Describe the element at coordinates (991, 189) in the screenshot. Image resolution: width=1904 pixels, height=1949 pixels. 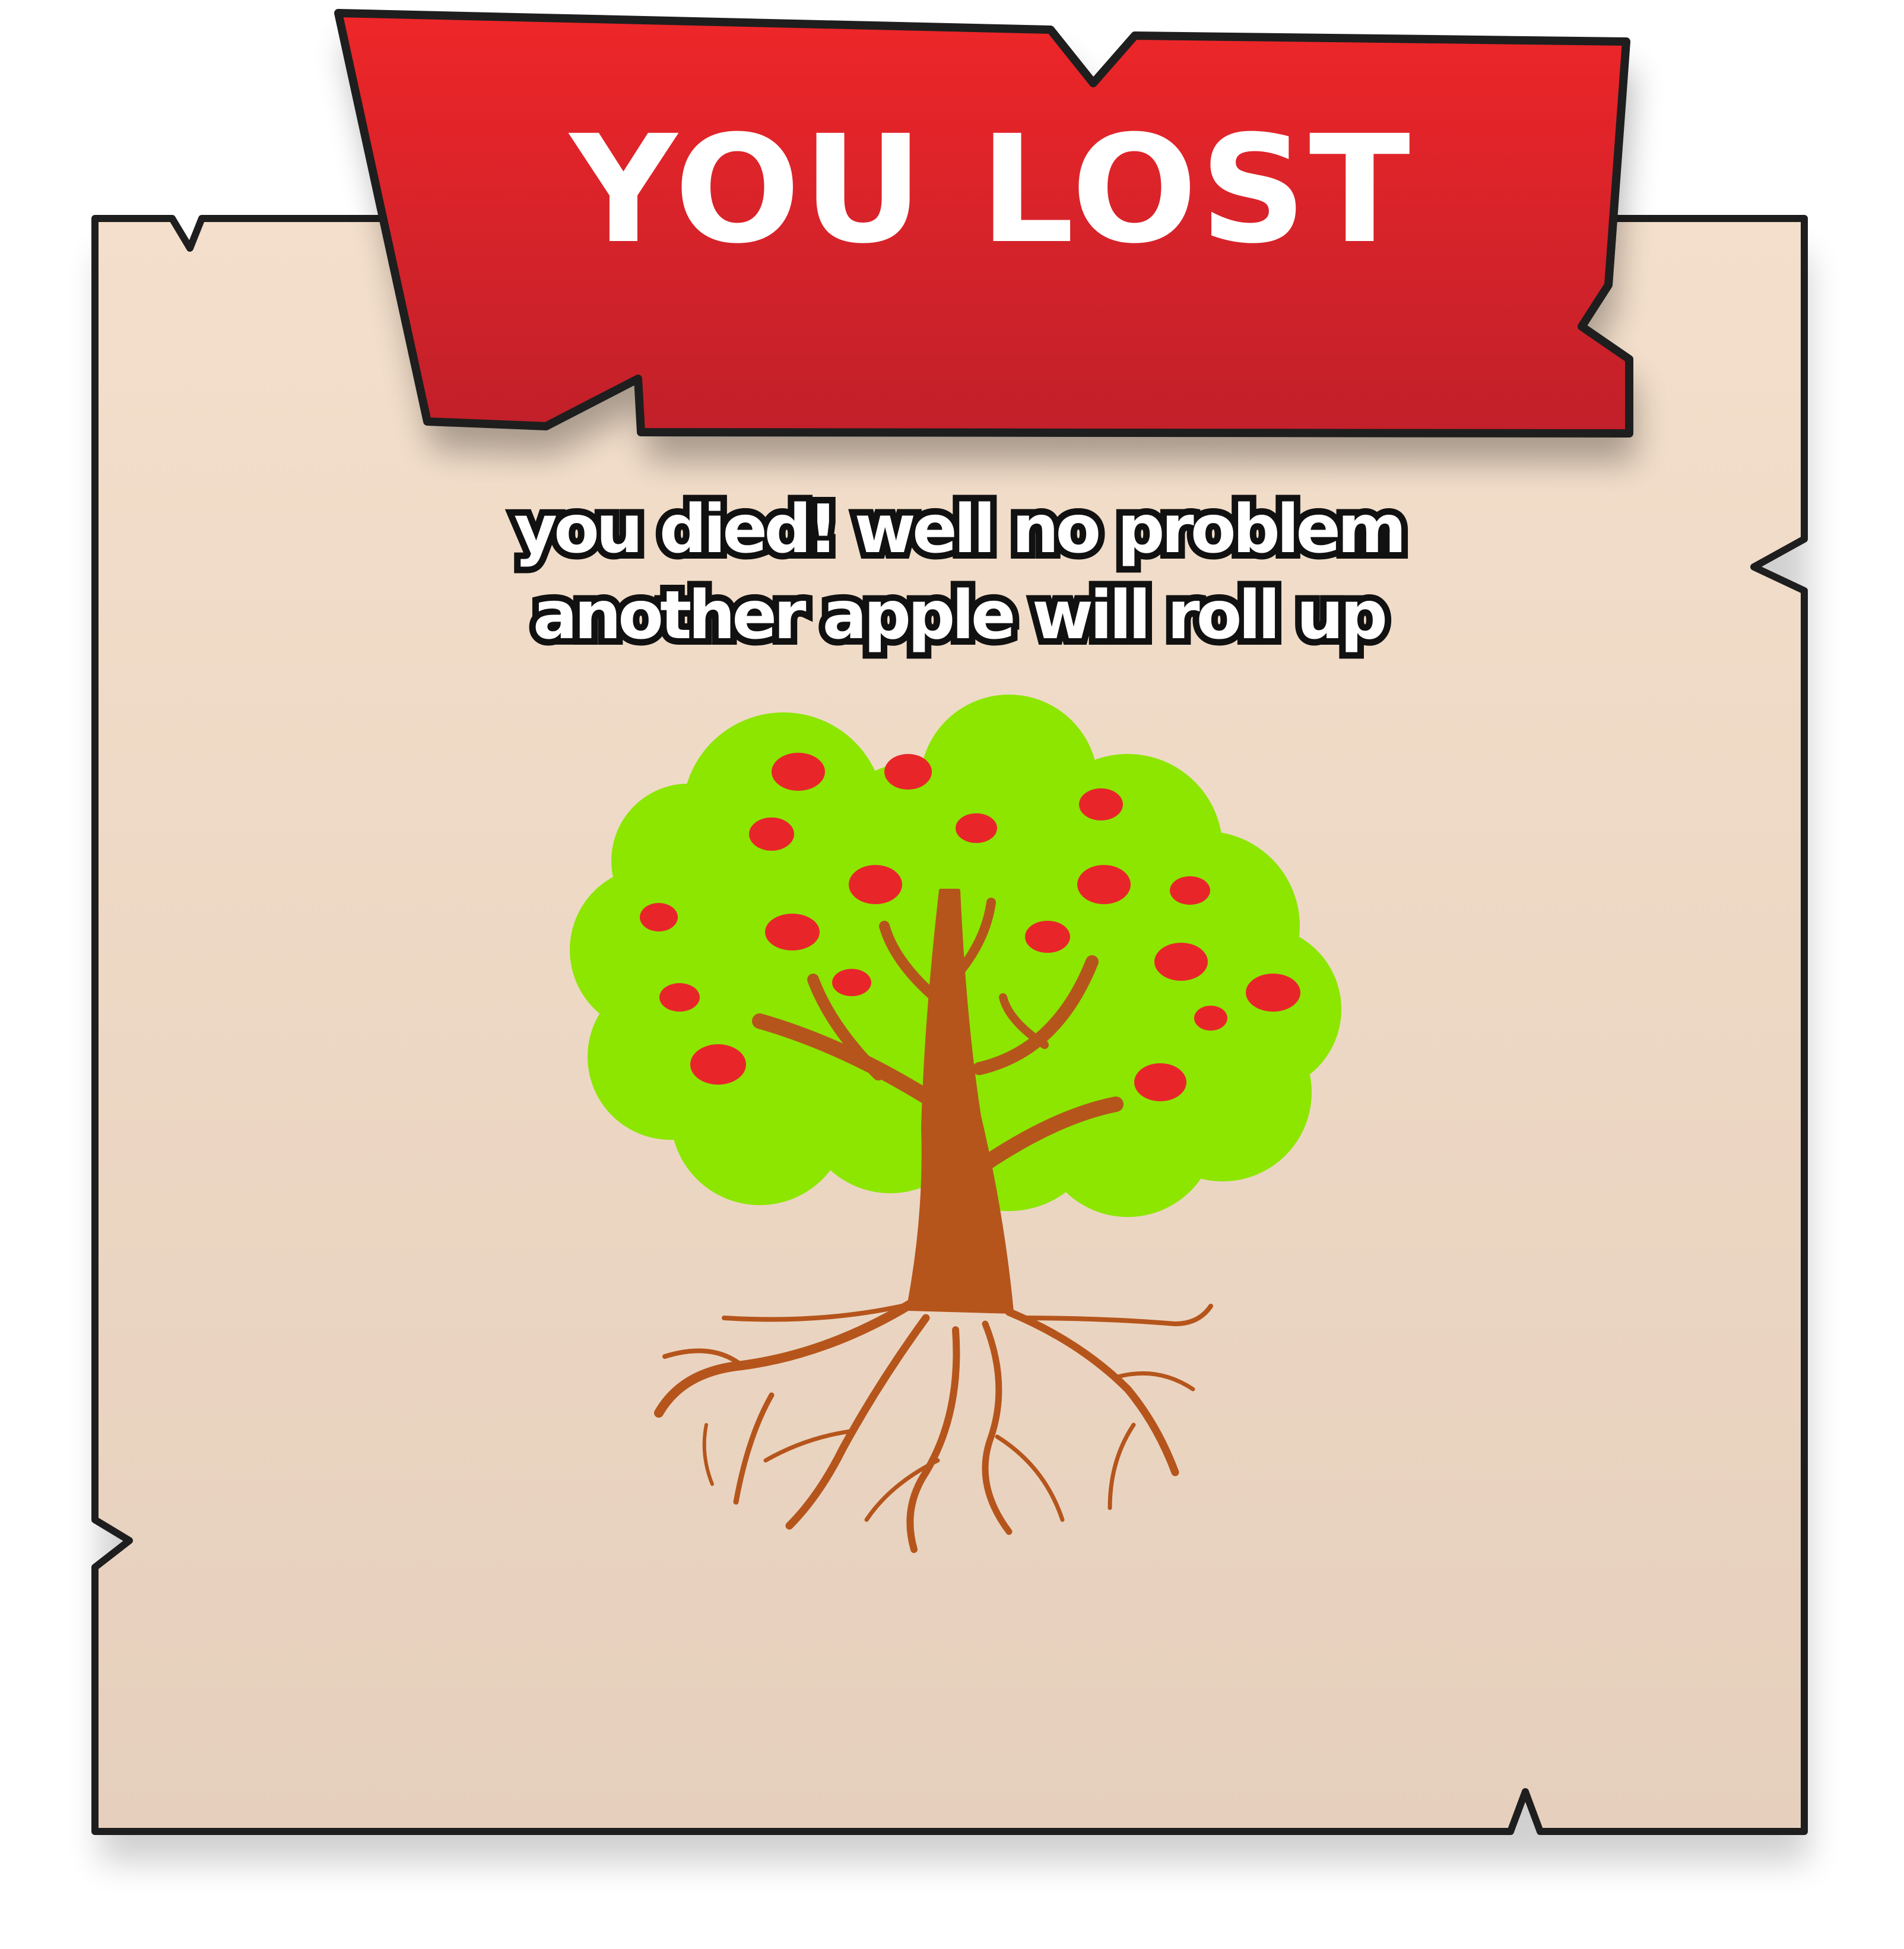
I see `game-over-title: YOU LOST` at that location.